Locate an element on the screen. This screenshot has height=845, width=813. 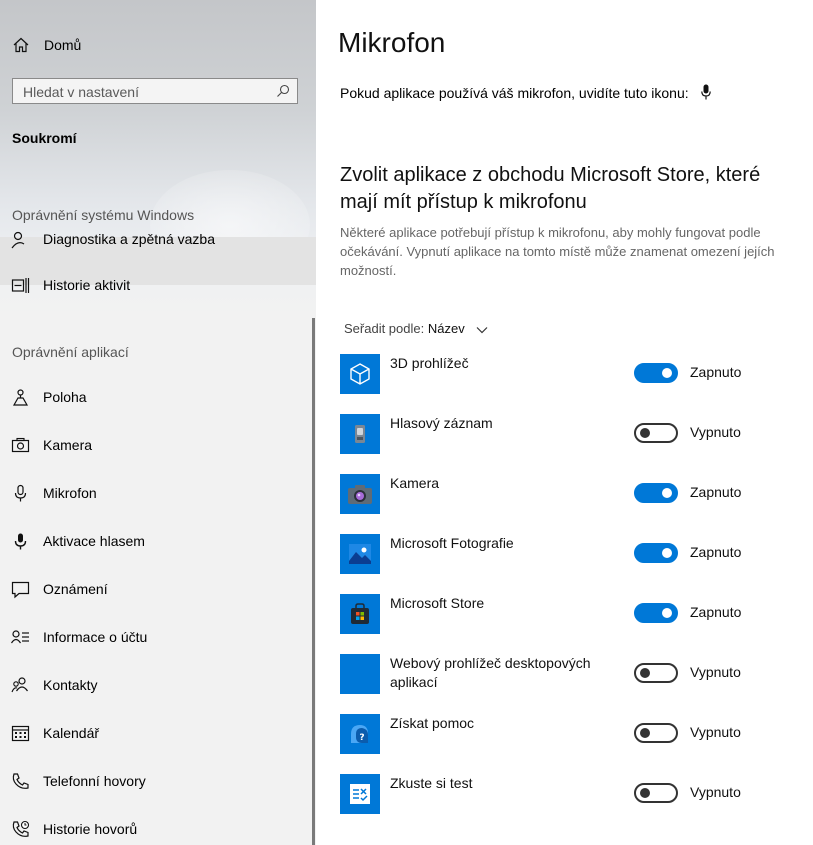
scrollbar-thumb is located at coordinates (313, 581).